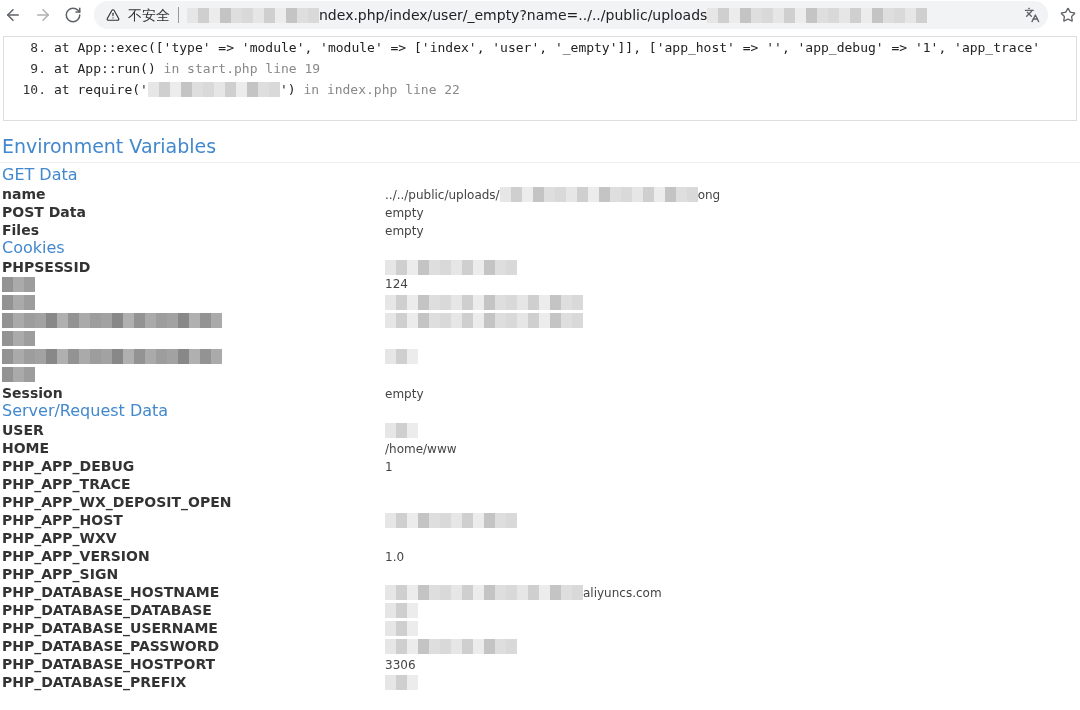 The height and width of the screenshot is (710, 1080). Describe the element at coordinates (32, 393) in the screenshot. I see `variable-name: Session` at that location.